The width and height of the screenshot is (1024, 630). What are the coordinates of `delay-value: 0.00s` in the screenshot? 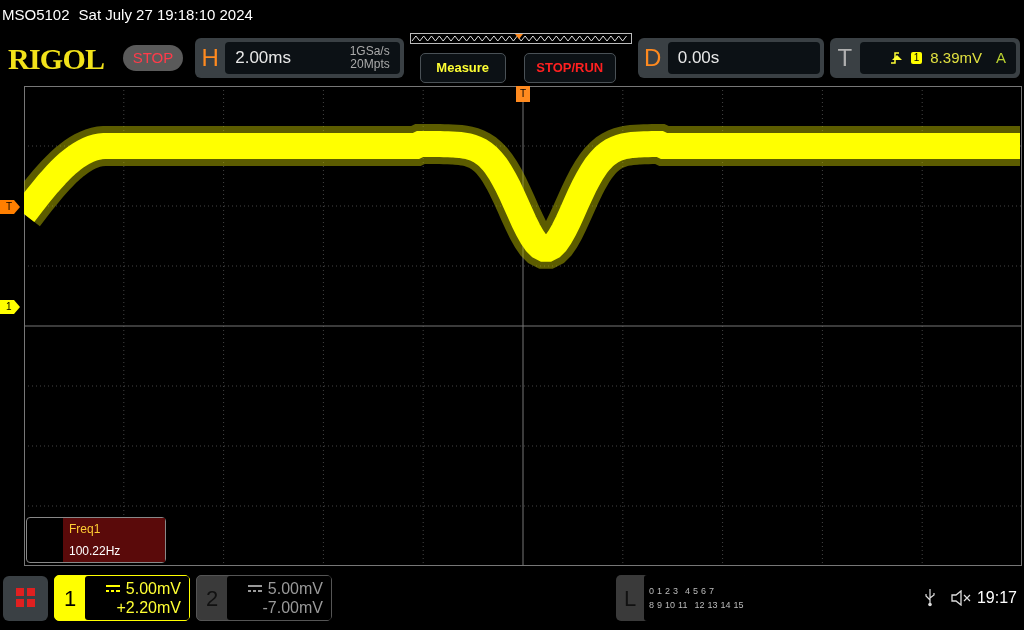 It's located at (698, 58).